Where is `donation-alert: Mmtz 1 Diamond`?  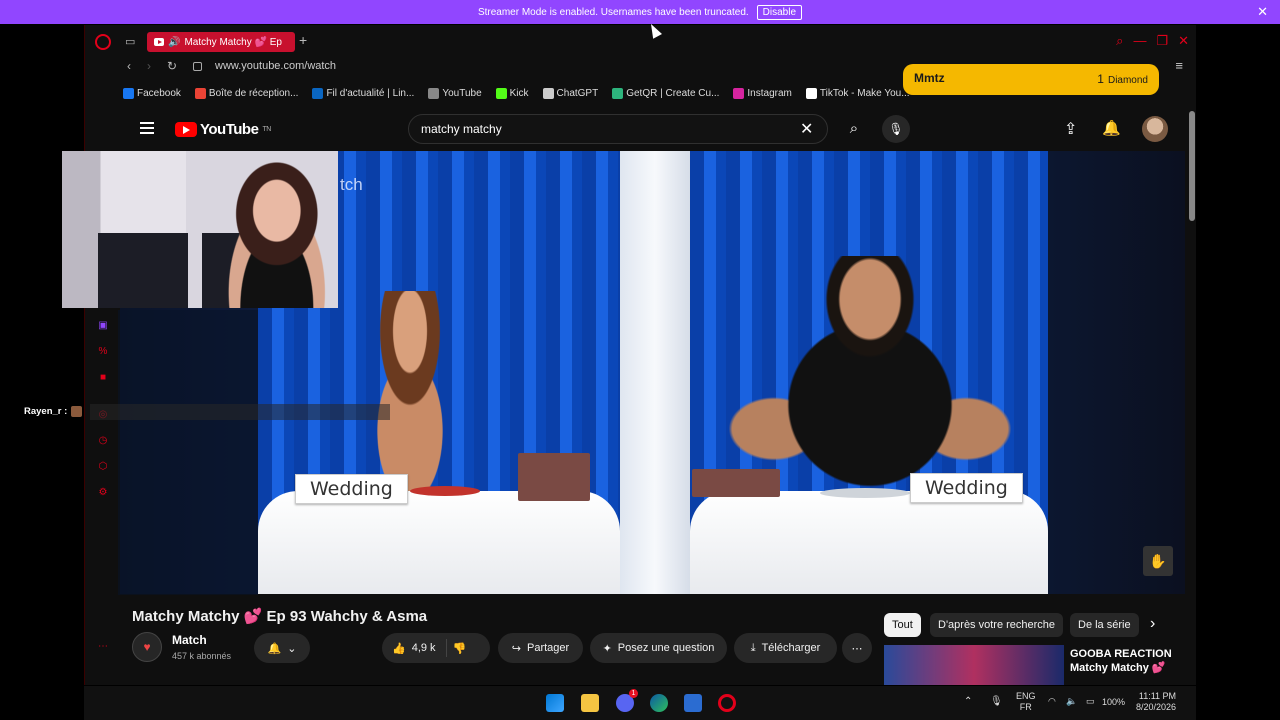 donation-alert: Mmtz 1 Diamond is located at coordinates (1031, 79).